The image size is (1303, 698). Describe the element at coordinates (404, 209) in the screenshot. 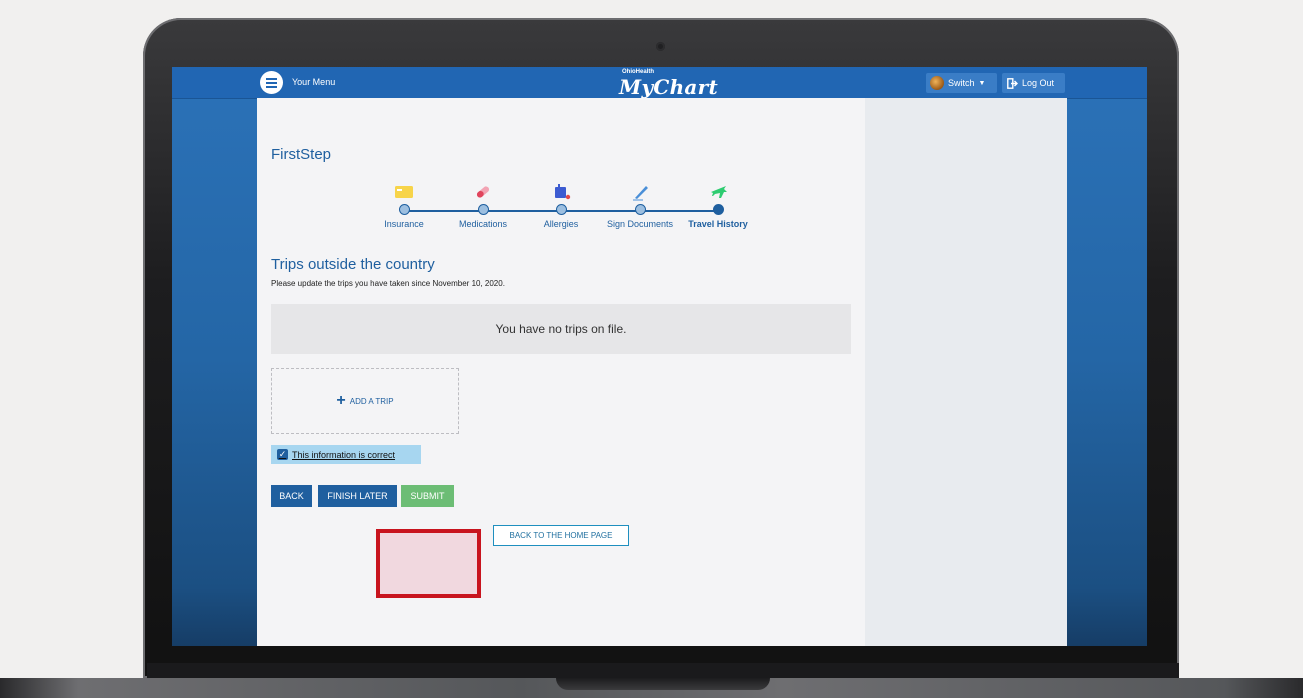

I see `step-dot-insurance` at that location.